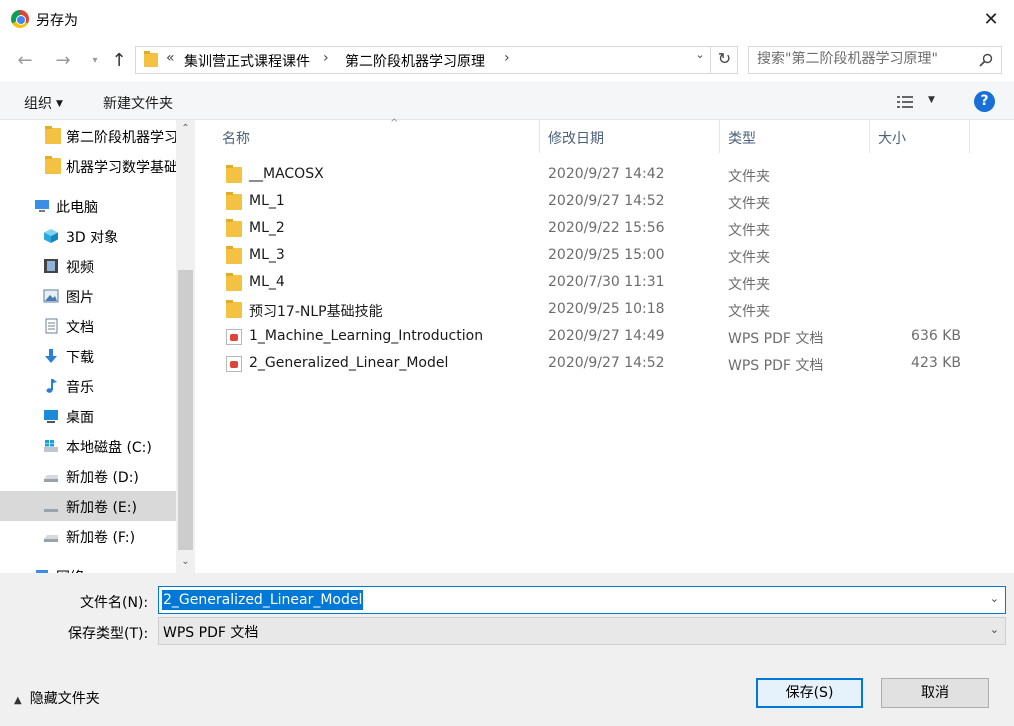  Describe the element at coordinates (80, 418) in the screenshot. I see `nav-item-label: 桌面` at that location.